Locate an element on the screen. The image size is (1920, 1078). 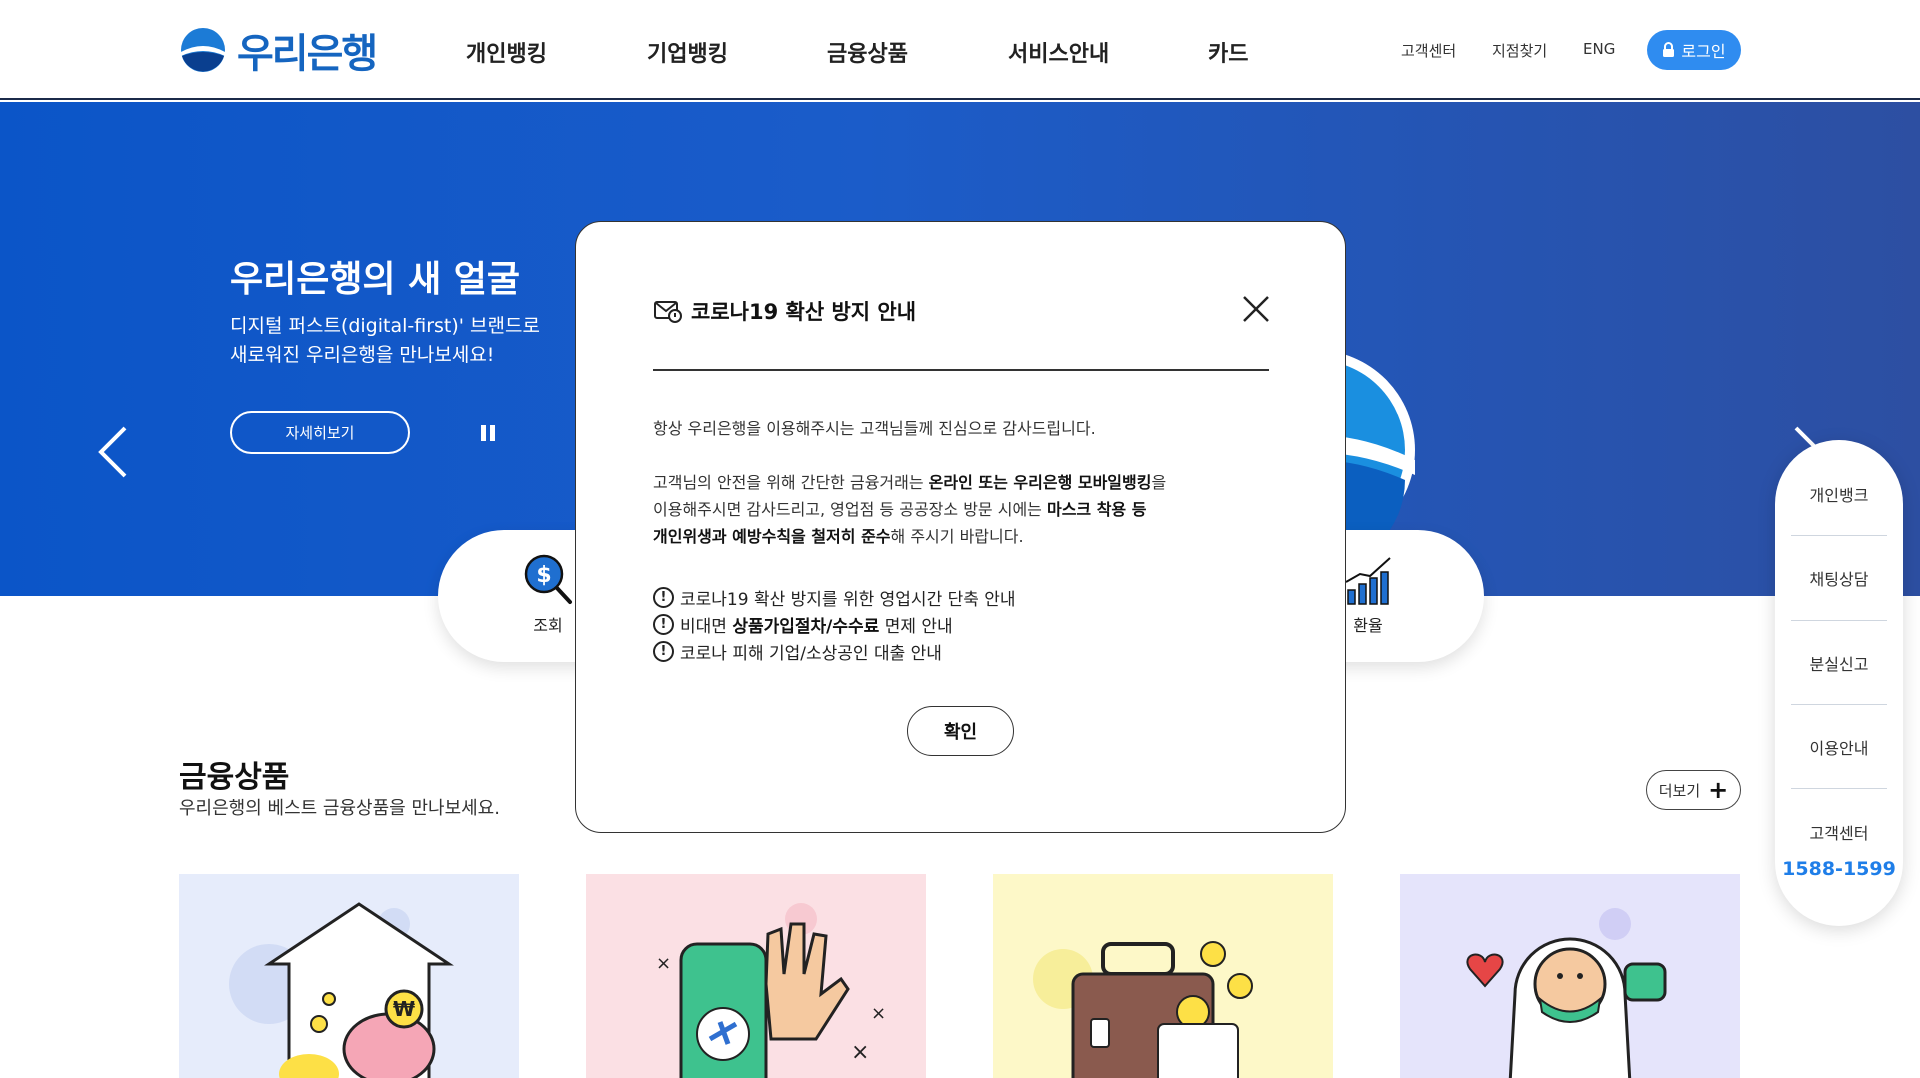
exchange-rate-chart-icon is located at coordinates (1368, 581).